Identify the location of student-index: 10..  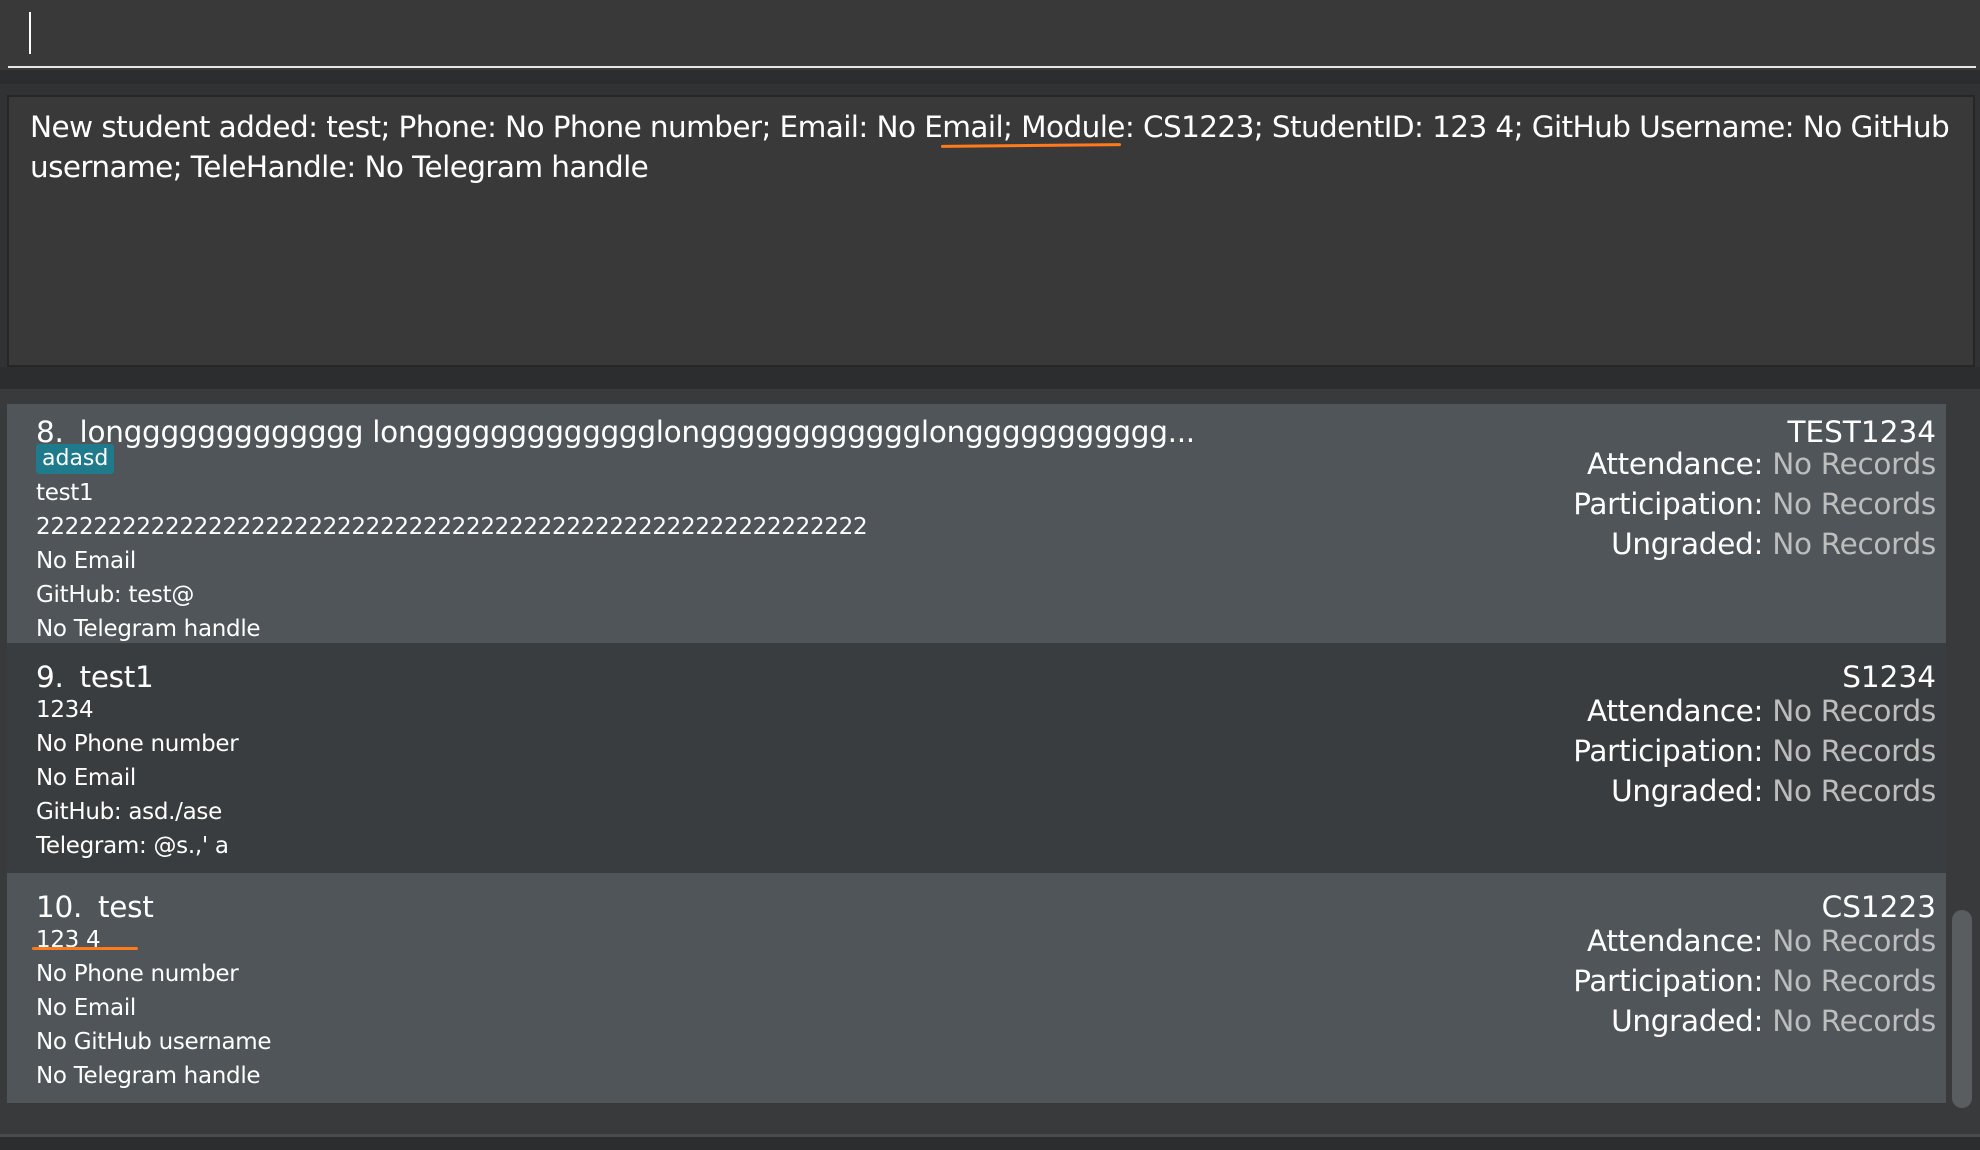
(59, 907).